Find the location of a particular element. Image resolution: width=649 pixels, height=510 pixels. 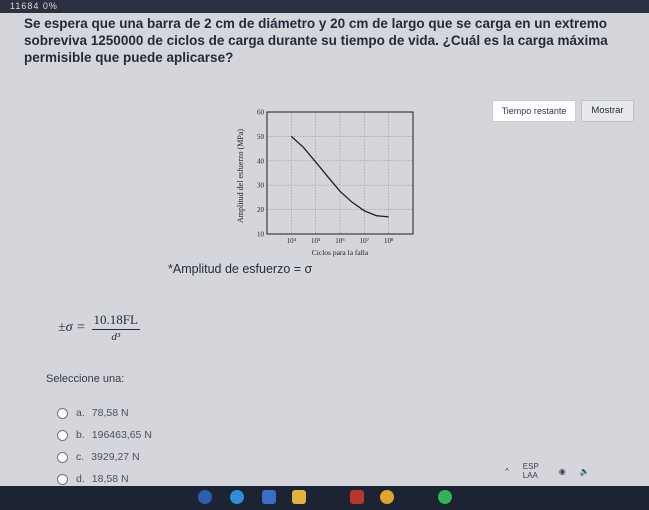

time-remaining-box: Tiempo restante is located at coordinates (534, 111).